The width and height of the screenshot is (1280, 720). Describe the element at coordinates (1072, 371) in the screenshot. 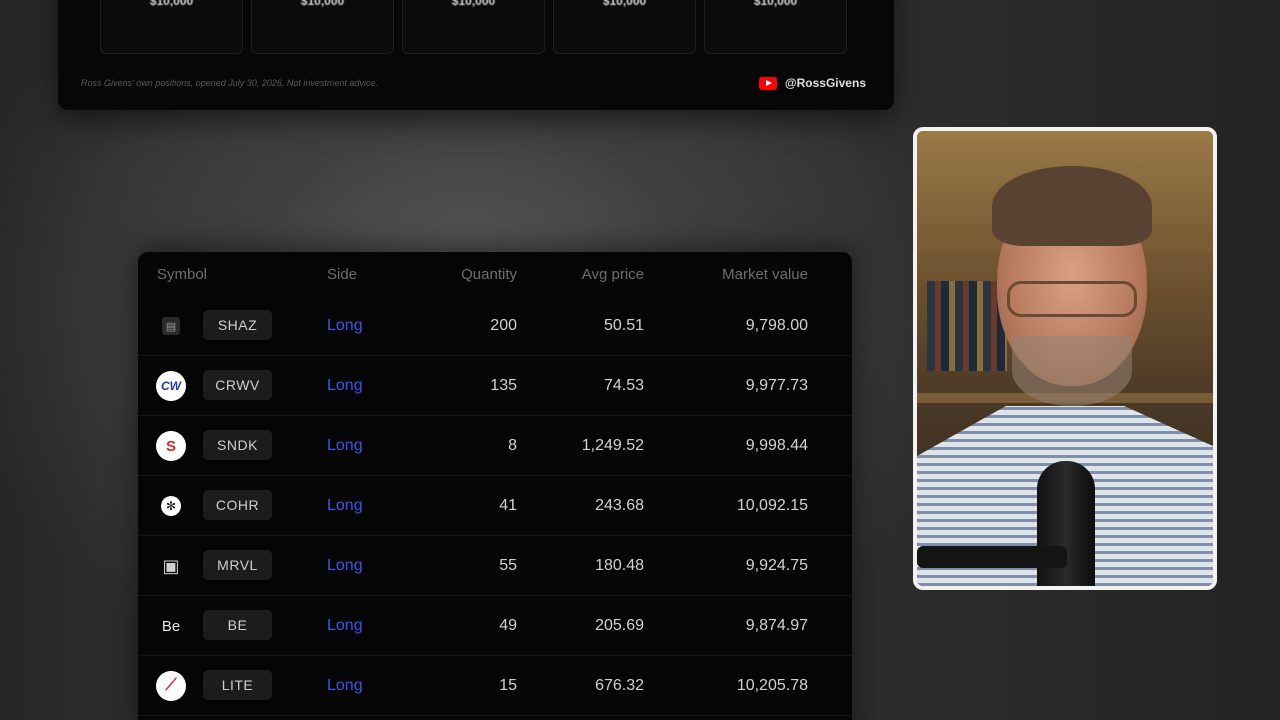

I see `presenter-beard` at that location.